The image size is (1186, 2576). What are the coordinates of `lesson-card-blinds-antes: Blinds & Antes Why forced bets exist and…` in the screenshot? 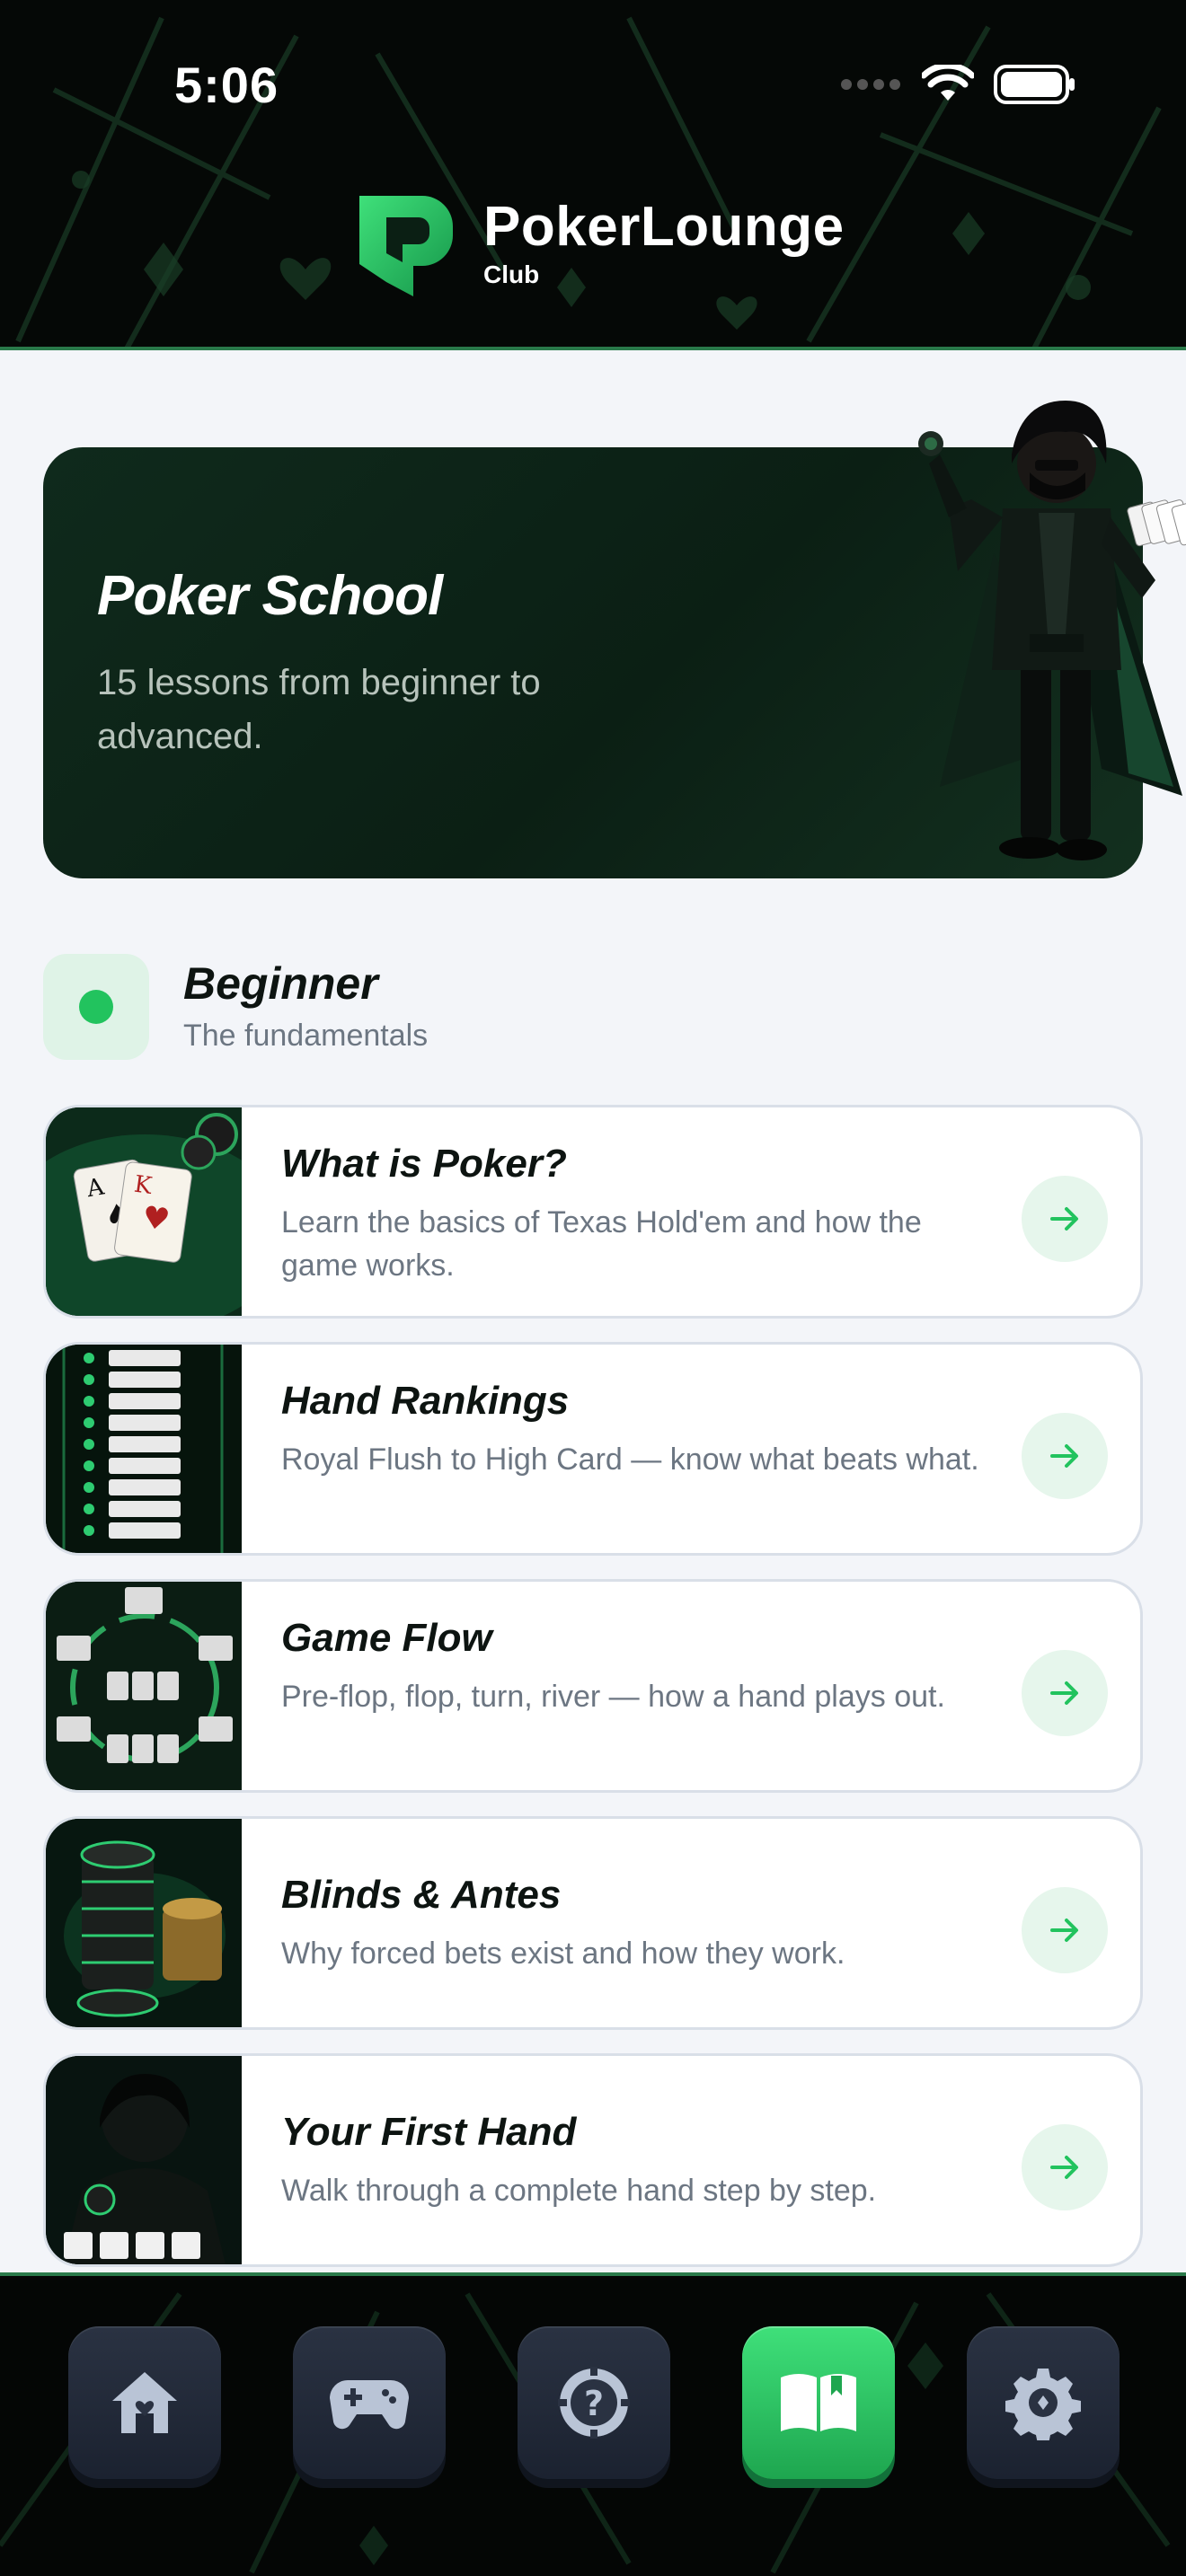 It's located at (593, 1923).